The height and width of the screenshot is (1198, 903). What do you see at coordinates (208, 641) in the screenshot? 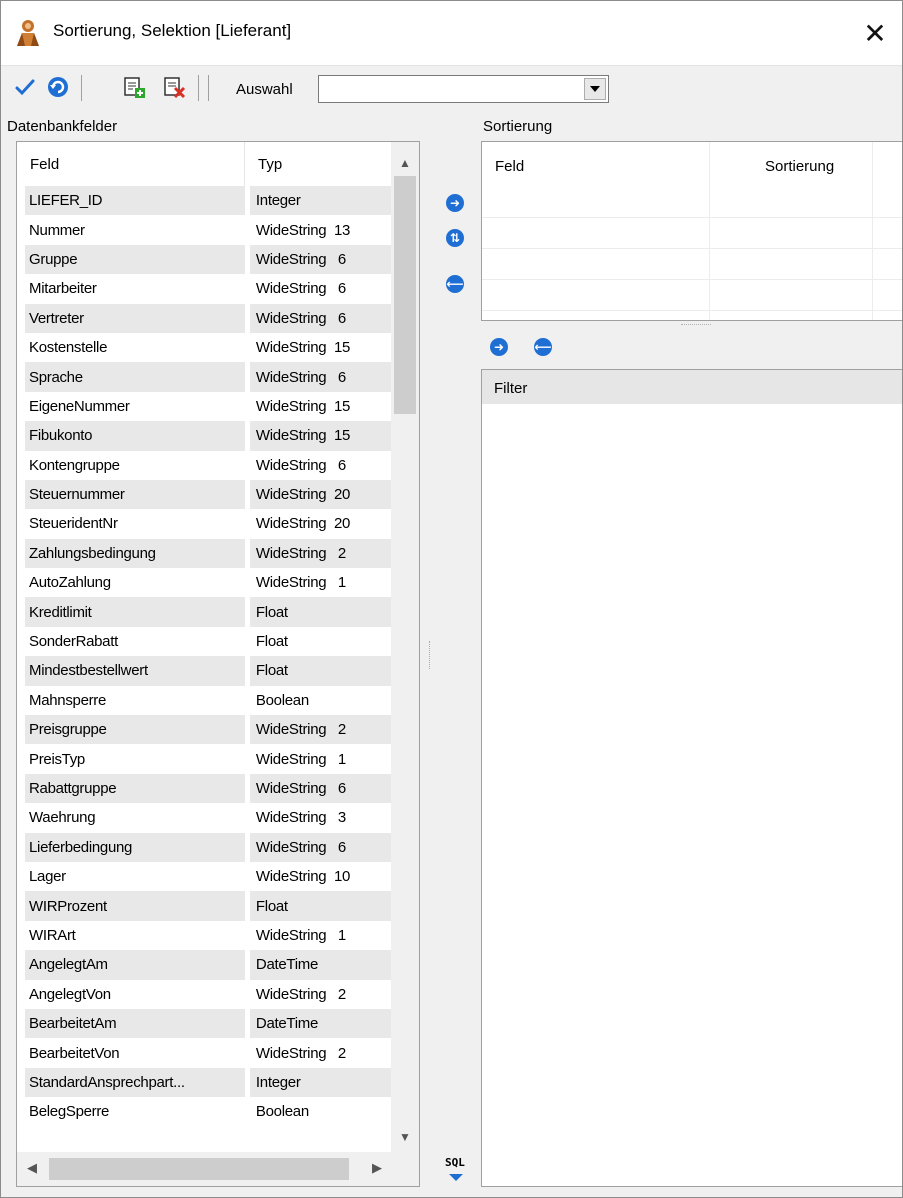
I see `table-row: SonderRabatt Float` at bounding box center [208, 641].